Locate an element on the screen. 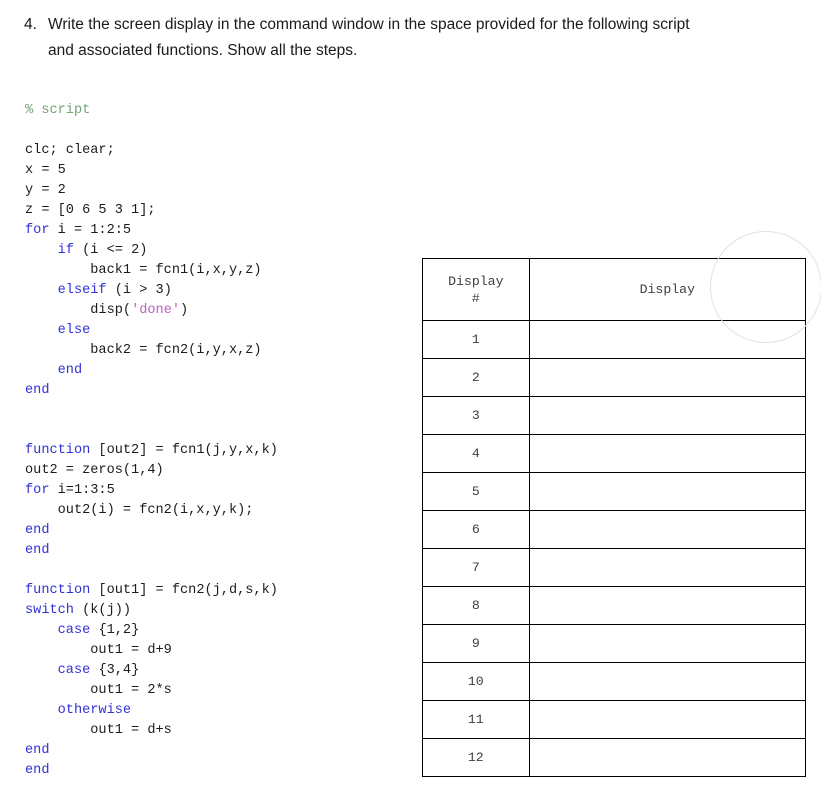  table-row: 7 is located at coordinates (614, 567).